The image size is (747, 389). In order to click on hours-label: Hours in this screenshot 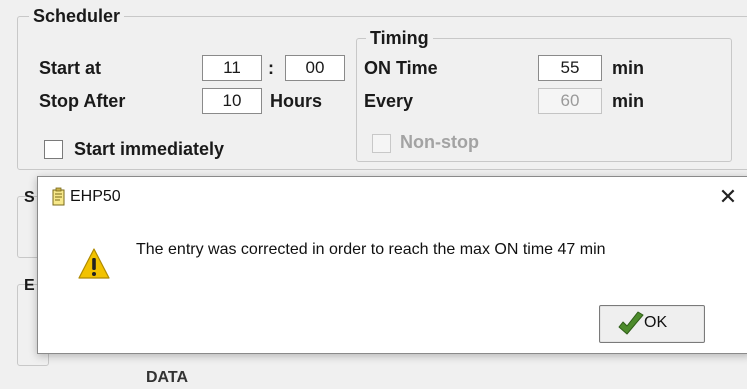, I will do `click(296, 101)`.